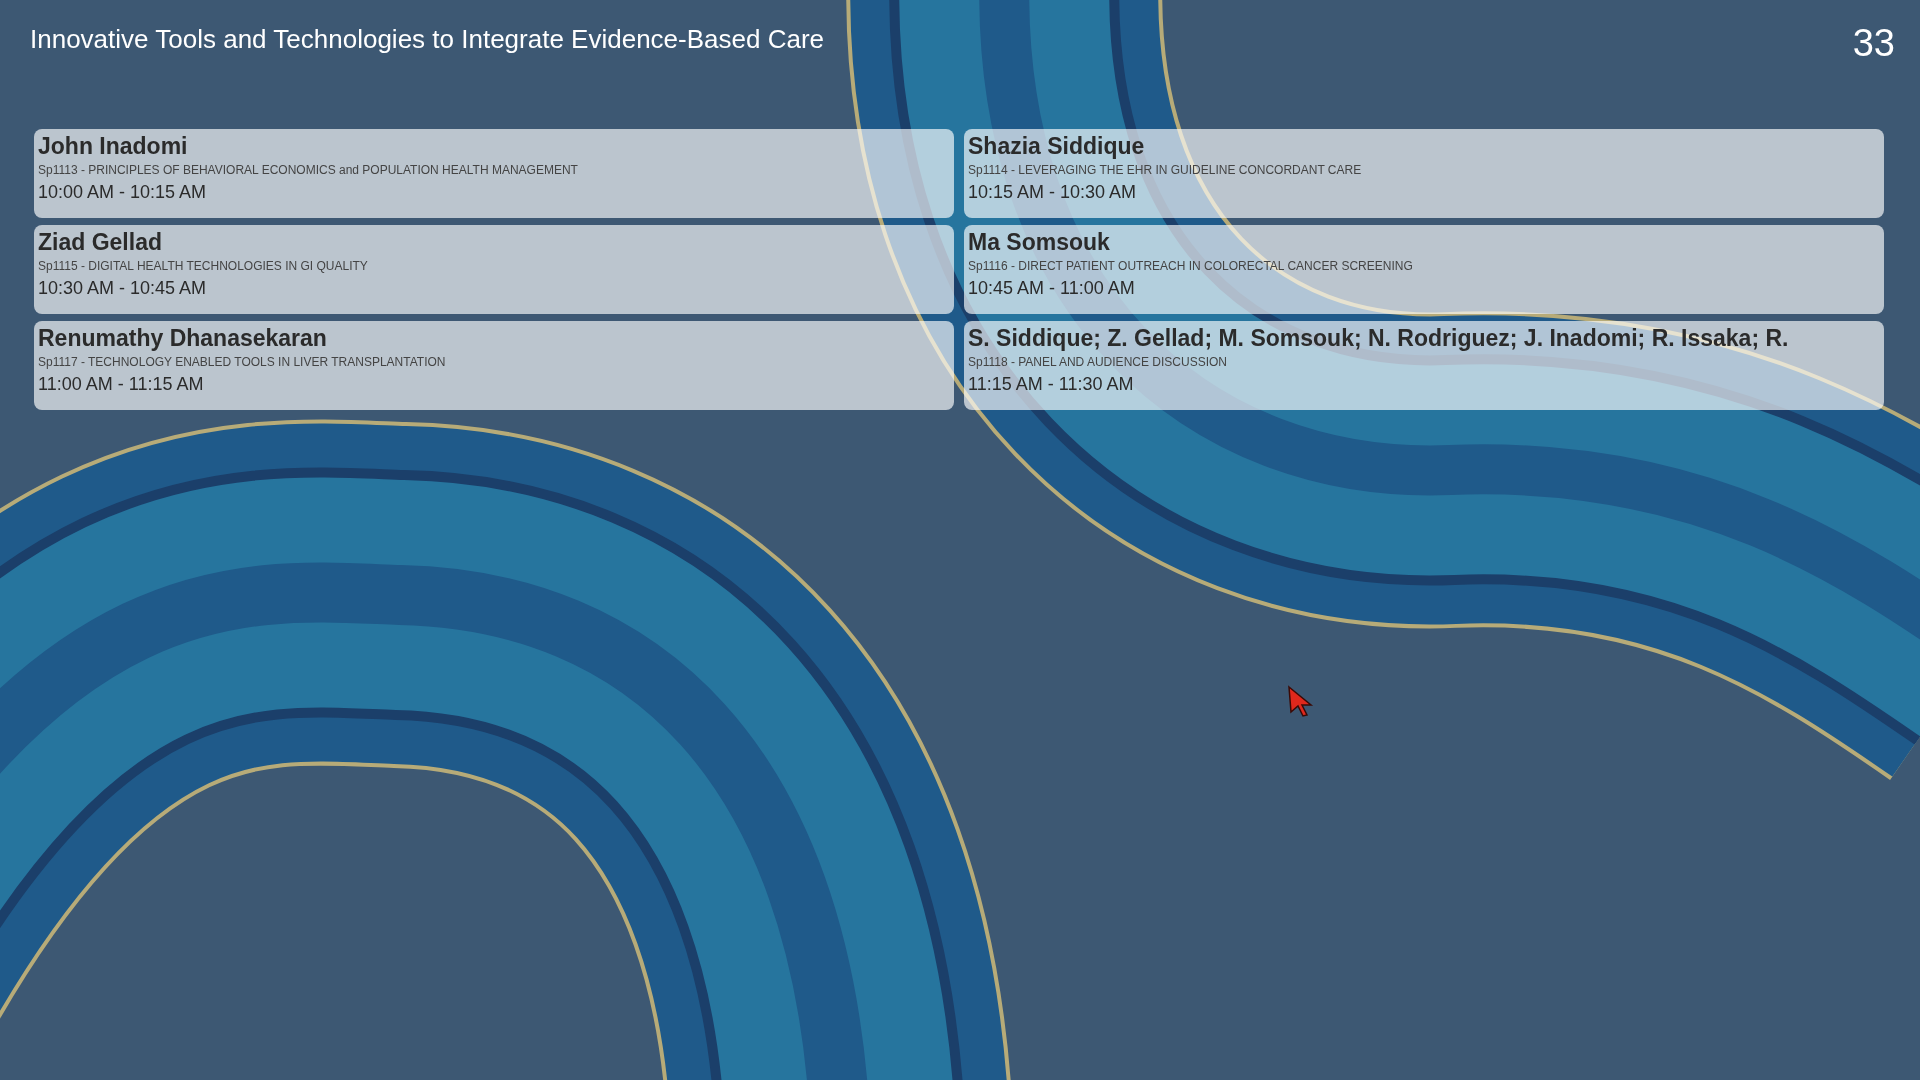 Image resolution: width=1920 pixels, height=1080 pixels. Describe the element at coordinates (203, 266) in the screenshot. I see `session-title: Sp1115 - DIGITAL HEALTH TECHNOLOGIES IN GI QUALITY` at that location.